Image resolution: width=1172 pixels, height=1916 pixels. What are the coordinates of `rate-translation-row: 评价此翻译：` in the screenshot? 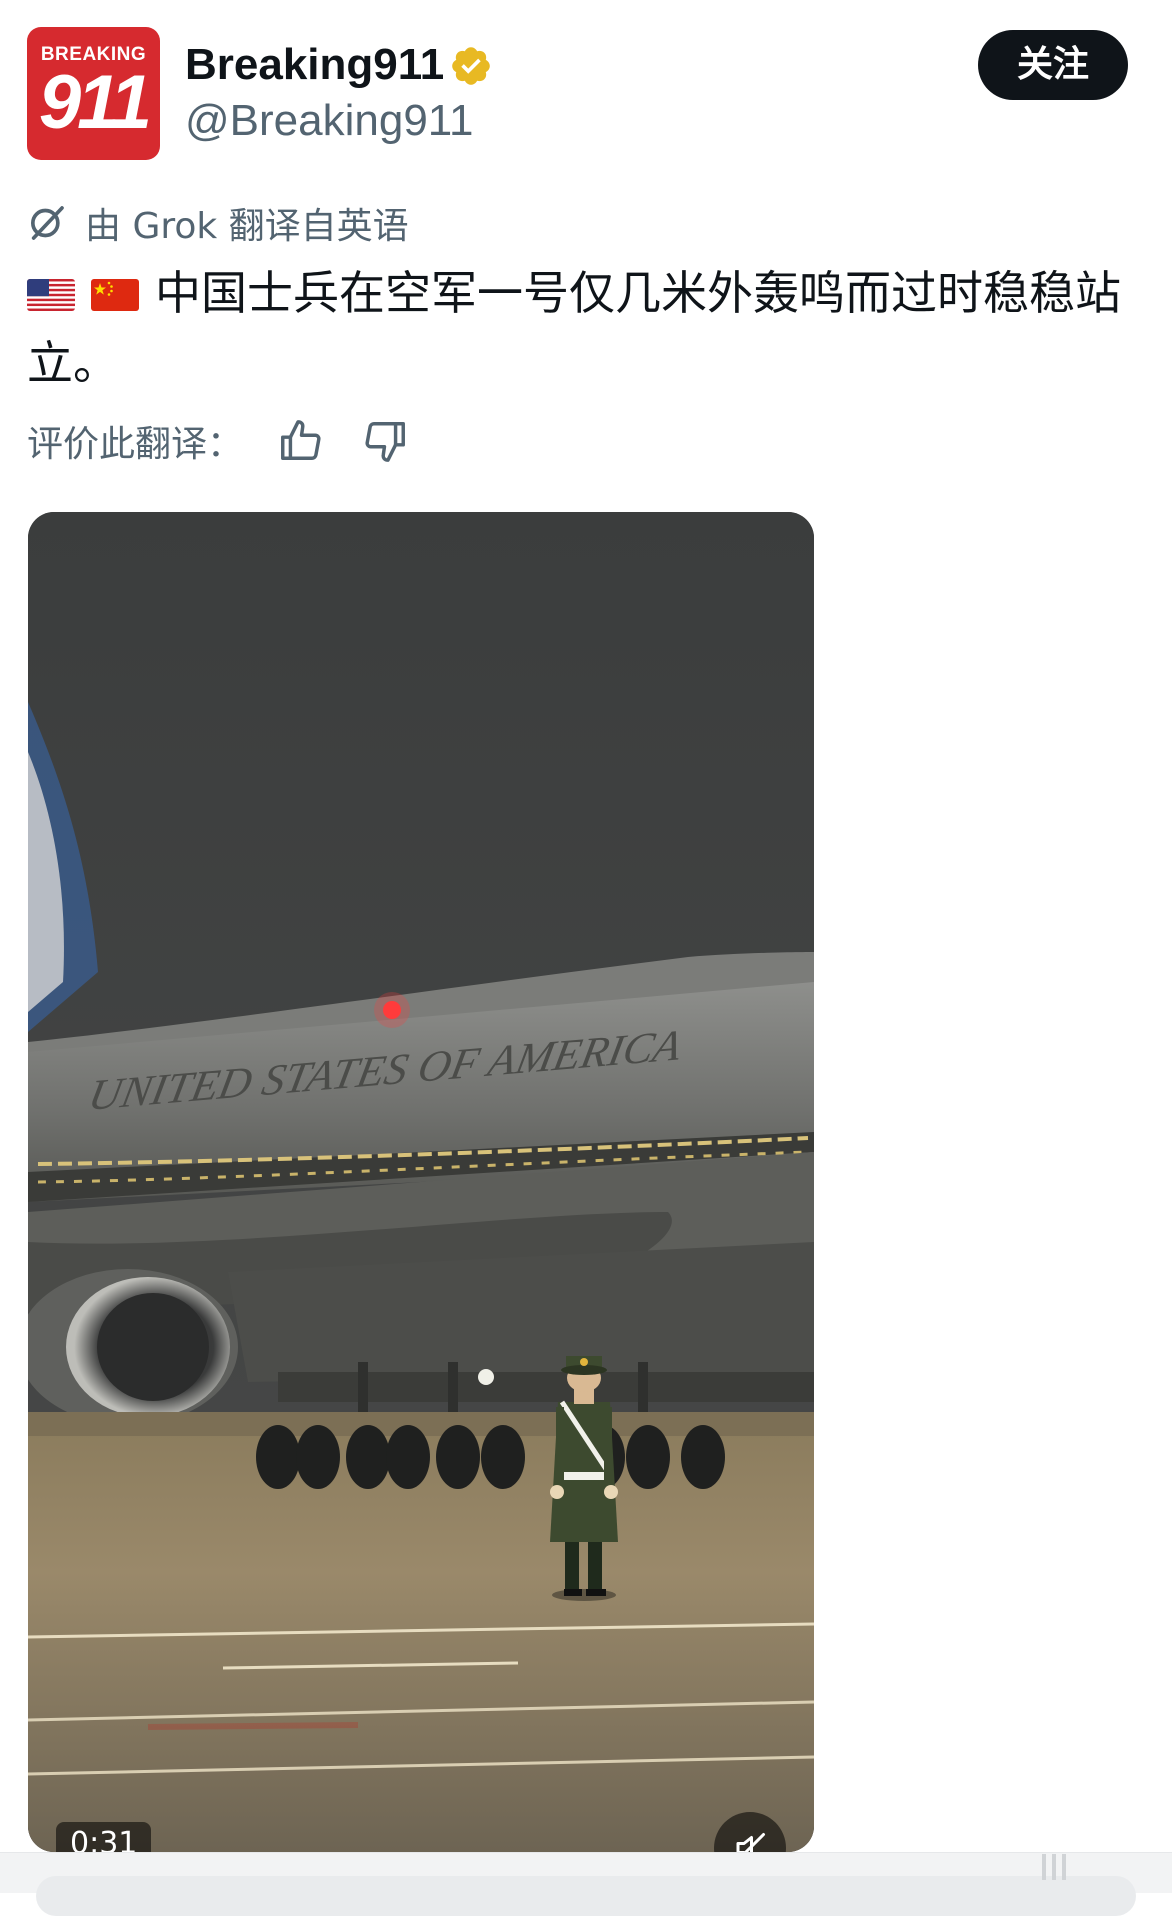 It's located at (238, 441).